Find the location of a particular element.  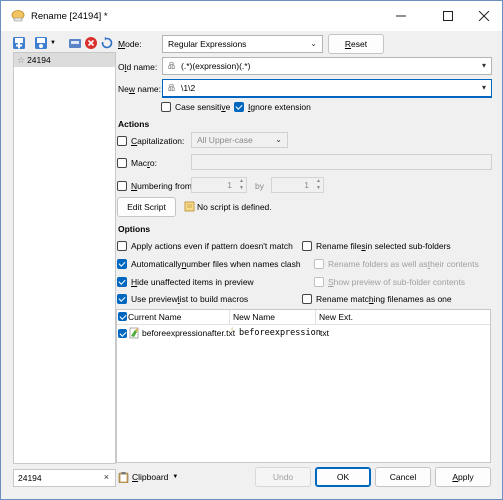

capitalization-select: All Upper-case ⌄ is located at coordinates (239, 140).